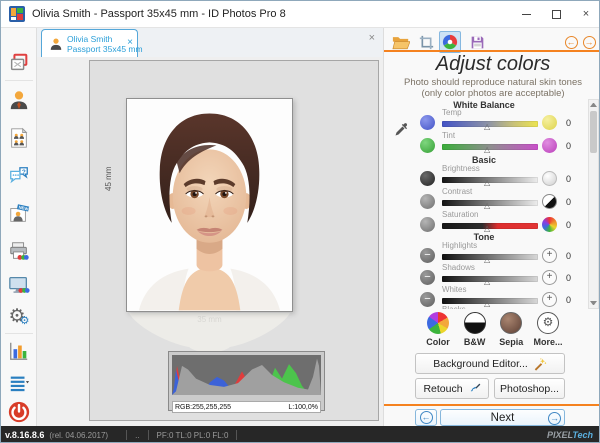  Describe the element at coordinates (19, 412) in the screenshot. I see `sidebar-item-exit` at that location.